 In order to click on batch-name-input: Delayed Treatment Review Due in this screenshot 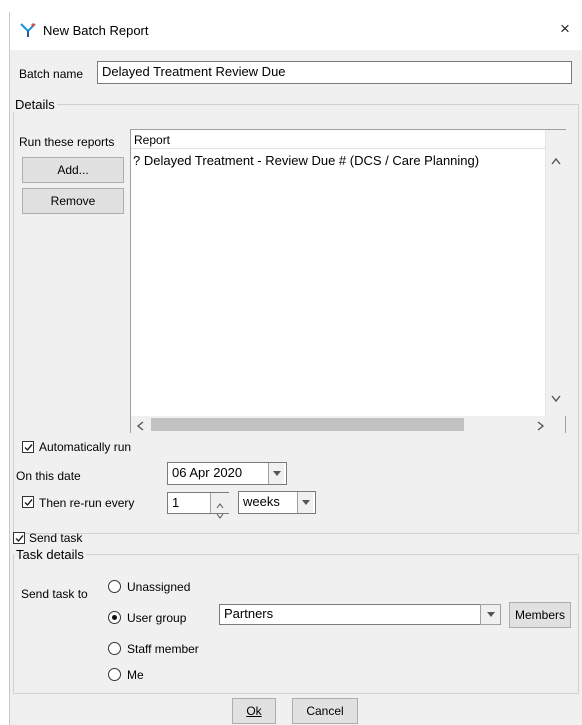, I will do `click(334, 72)`.